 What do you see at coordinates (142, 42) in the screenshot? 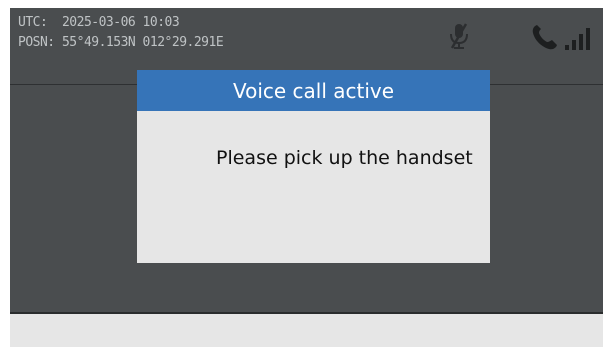
I see `posn-value: 55°49.153N 012°29.291E` at bounding box center [142, 42].